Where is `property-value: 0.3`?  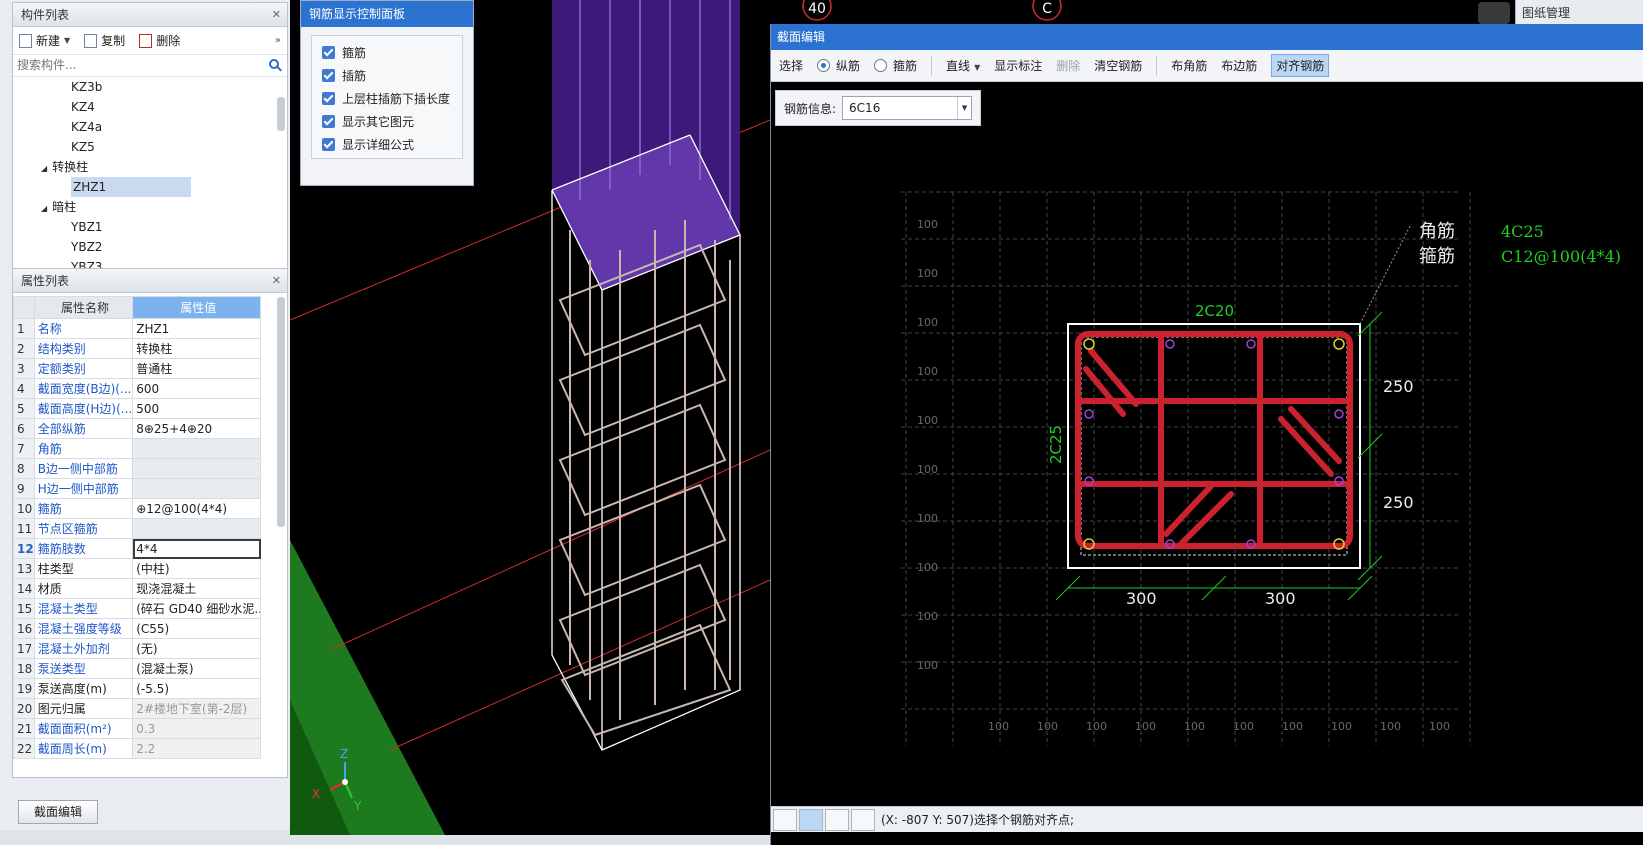
property-value: 0.3 is located at coordinates (197, 728).